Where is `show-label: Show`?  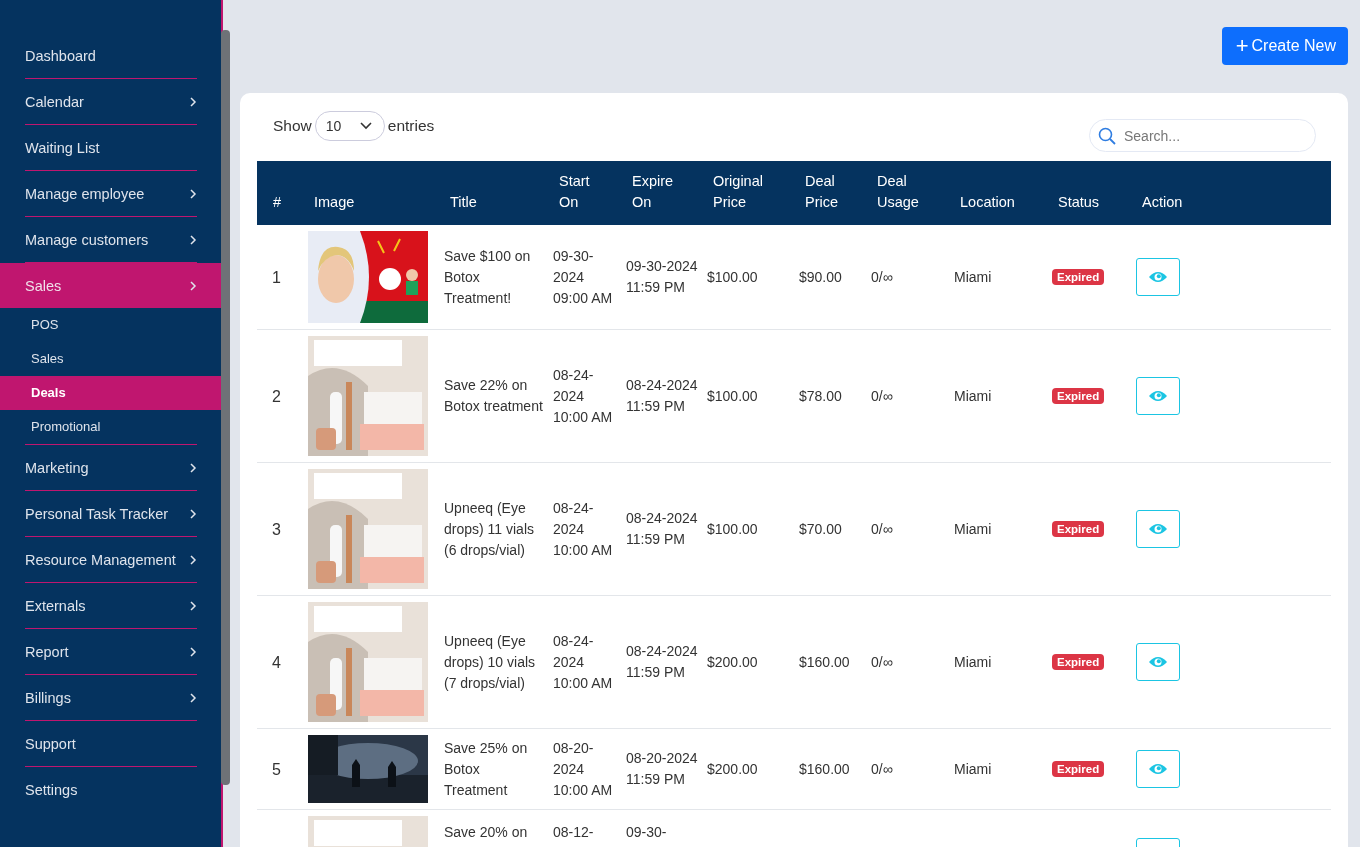 show-label: Show is located at coordinates (292, 126).